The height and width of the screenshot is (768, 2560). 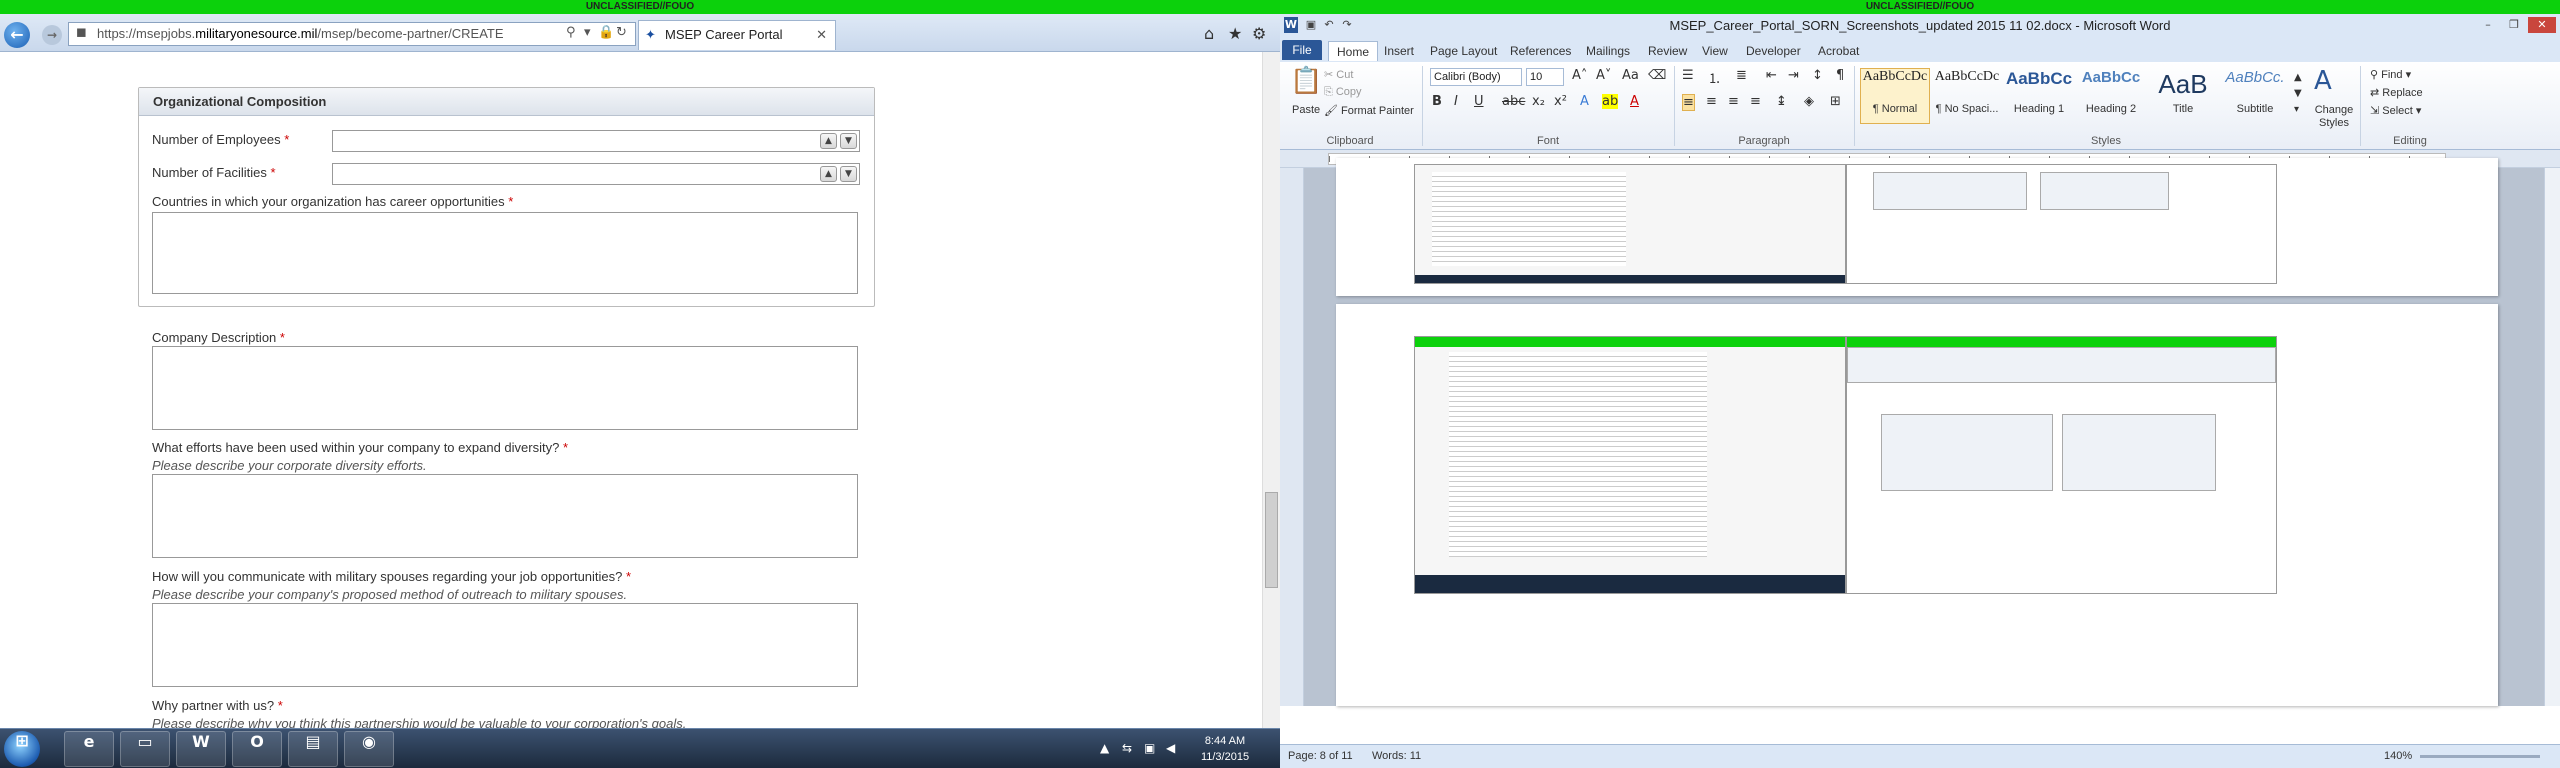 What do you see at coordinates (1579, 75) in the screenshot?
I see `grow-font-icon: A˄` at bounding box center [1579, 75].